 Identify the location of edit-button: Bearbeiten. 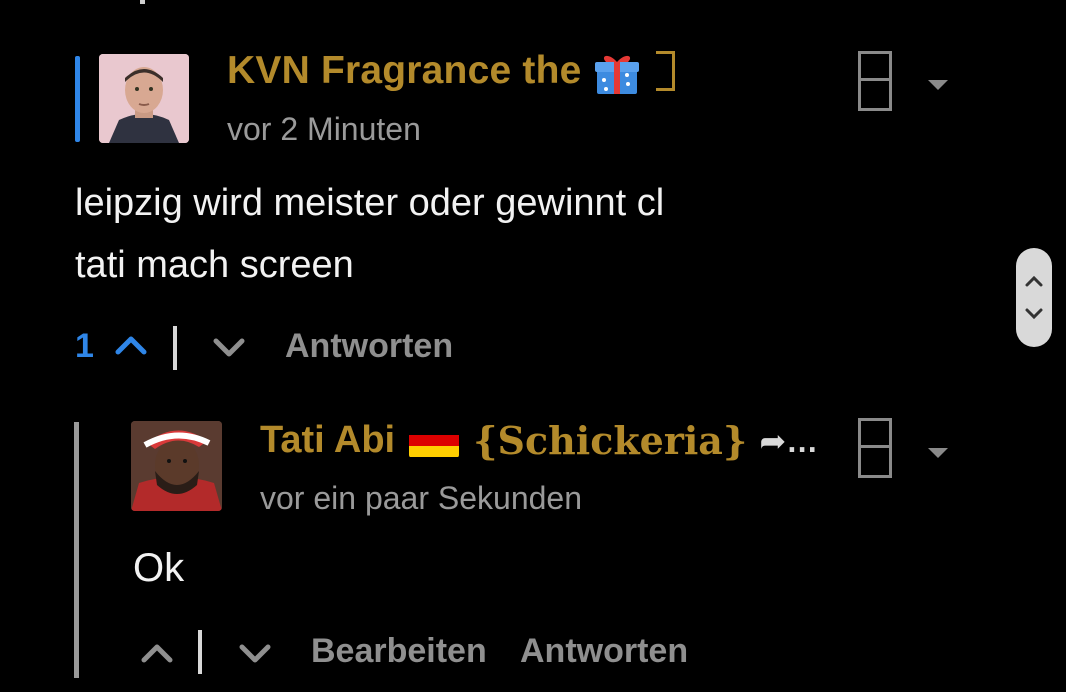
(399, 651).